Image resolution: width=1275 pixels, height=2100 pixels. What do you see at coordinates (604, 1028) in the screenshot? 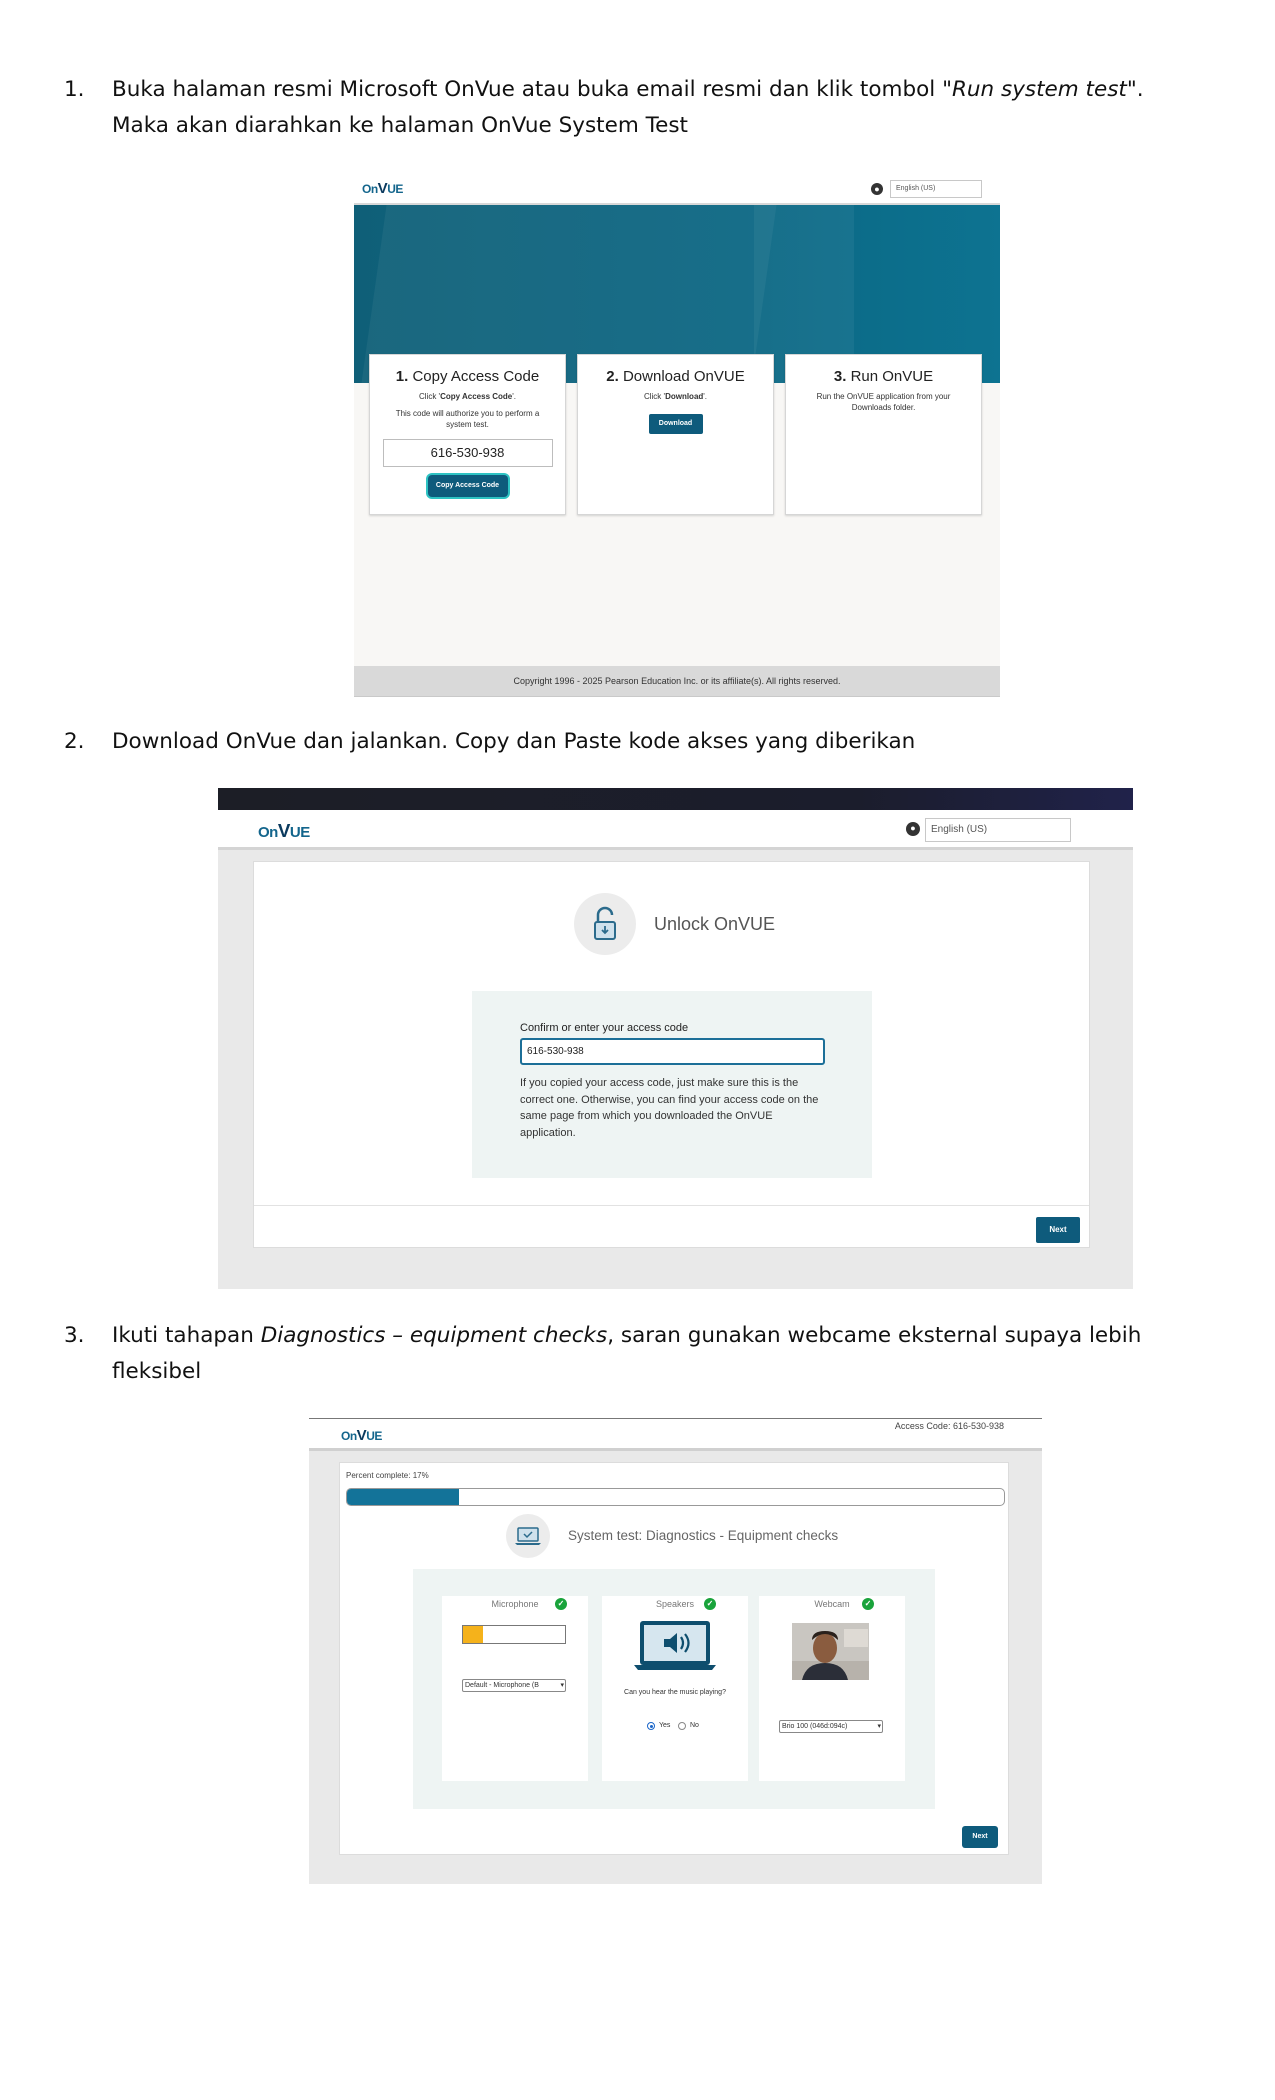
I see `access-code-label: Confirm or enter your access code` at bounding box center [604, 1028].